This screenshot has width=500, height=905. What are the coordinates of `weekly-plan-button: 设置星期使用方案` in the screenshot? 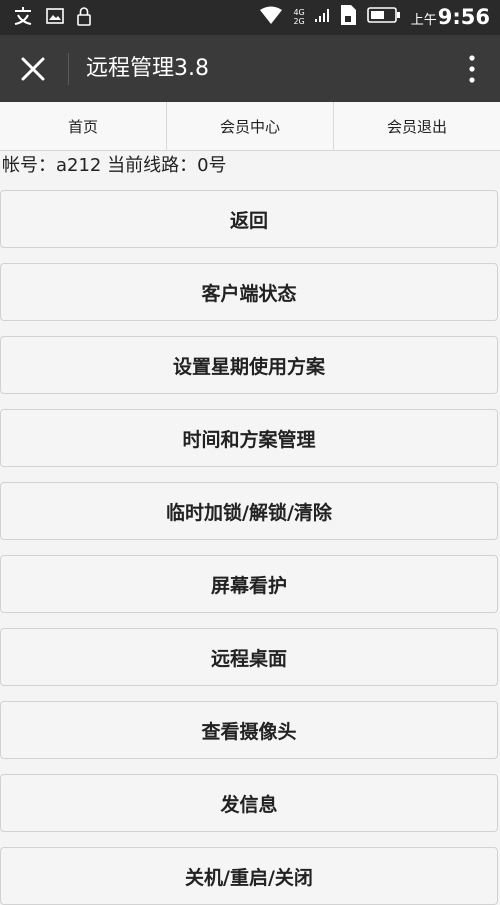 It's located at (249, 365).